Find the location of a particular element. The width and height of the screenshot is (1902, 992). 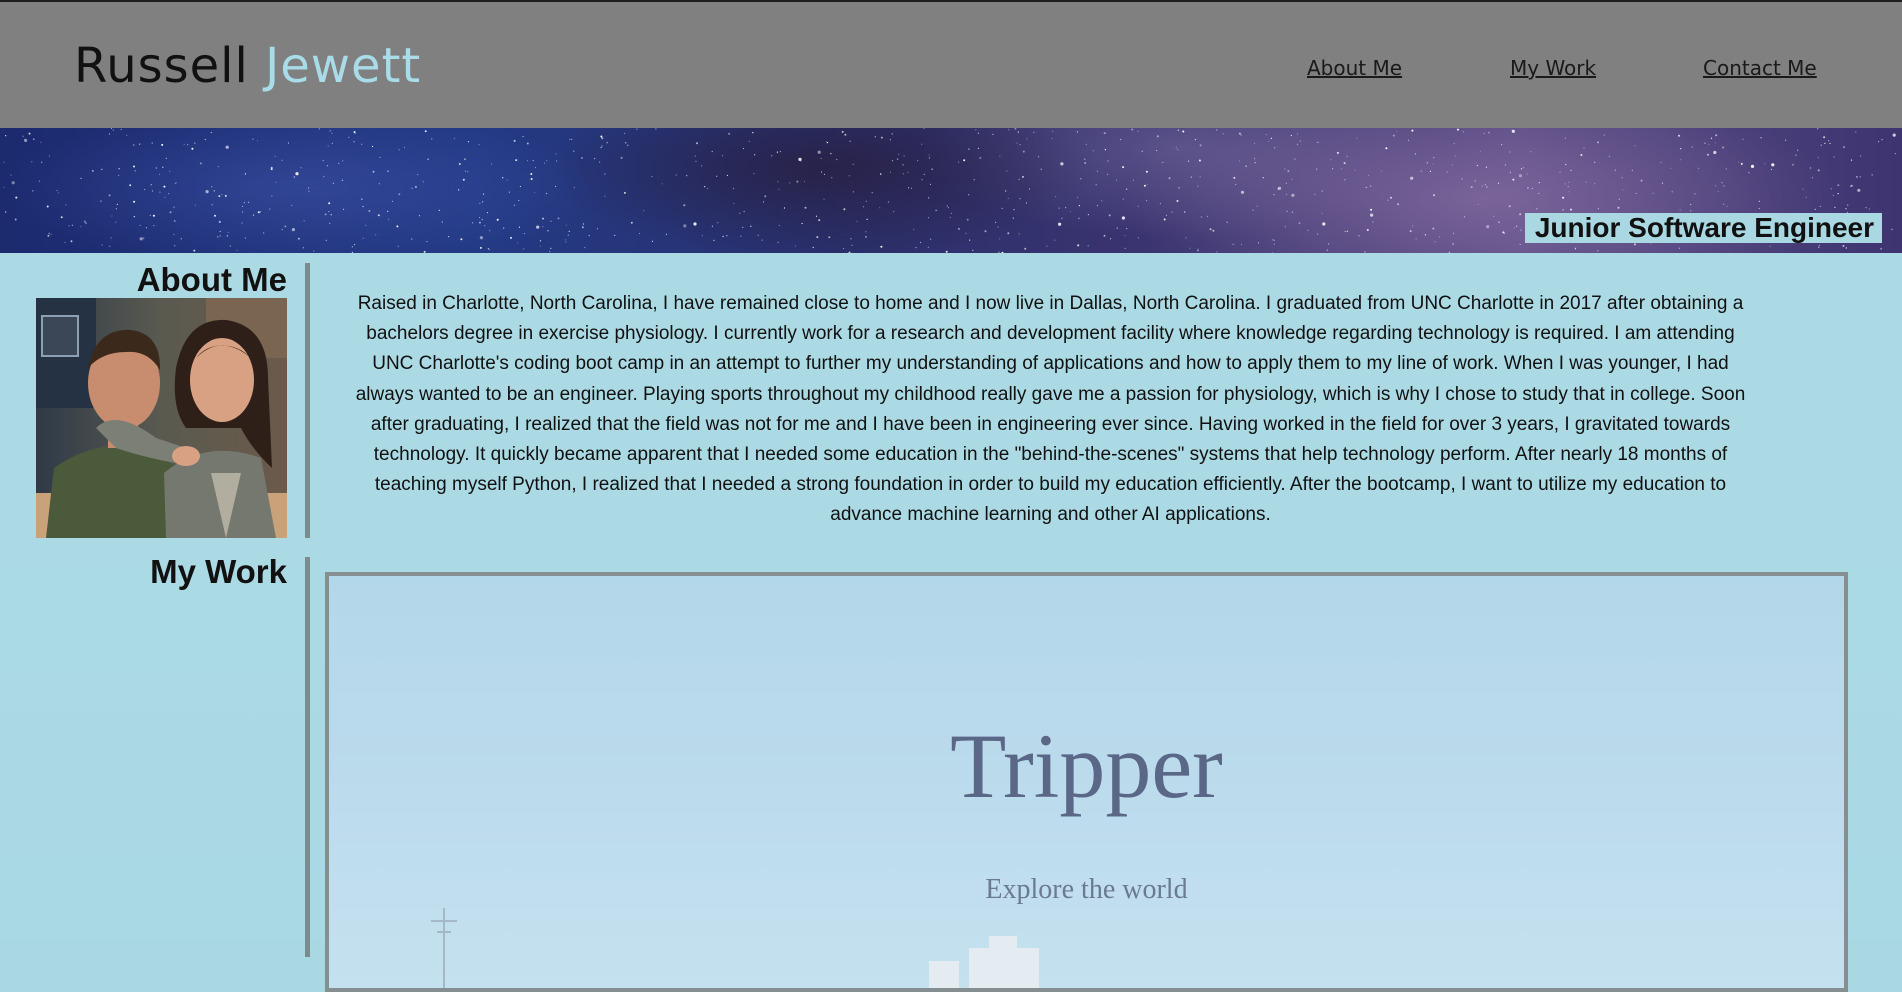

profile-photo-icon is located at coordinates (161, 418).